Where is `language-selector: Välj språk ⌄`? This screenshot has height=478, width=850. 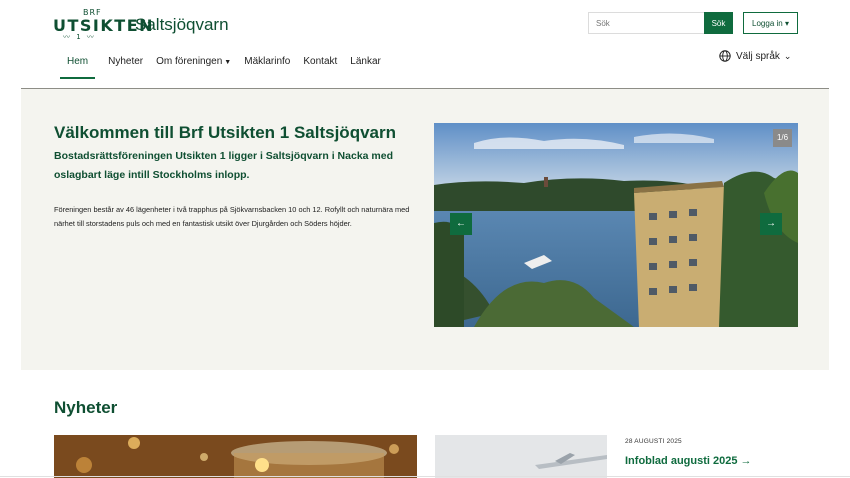 language-selector: Välj språk ⌄ is located at coordinates (755, 56).